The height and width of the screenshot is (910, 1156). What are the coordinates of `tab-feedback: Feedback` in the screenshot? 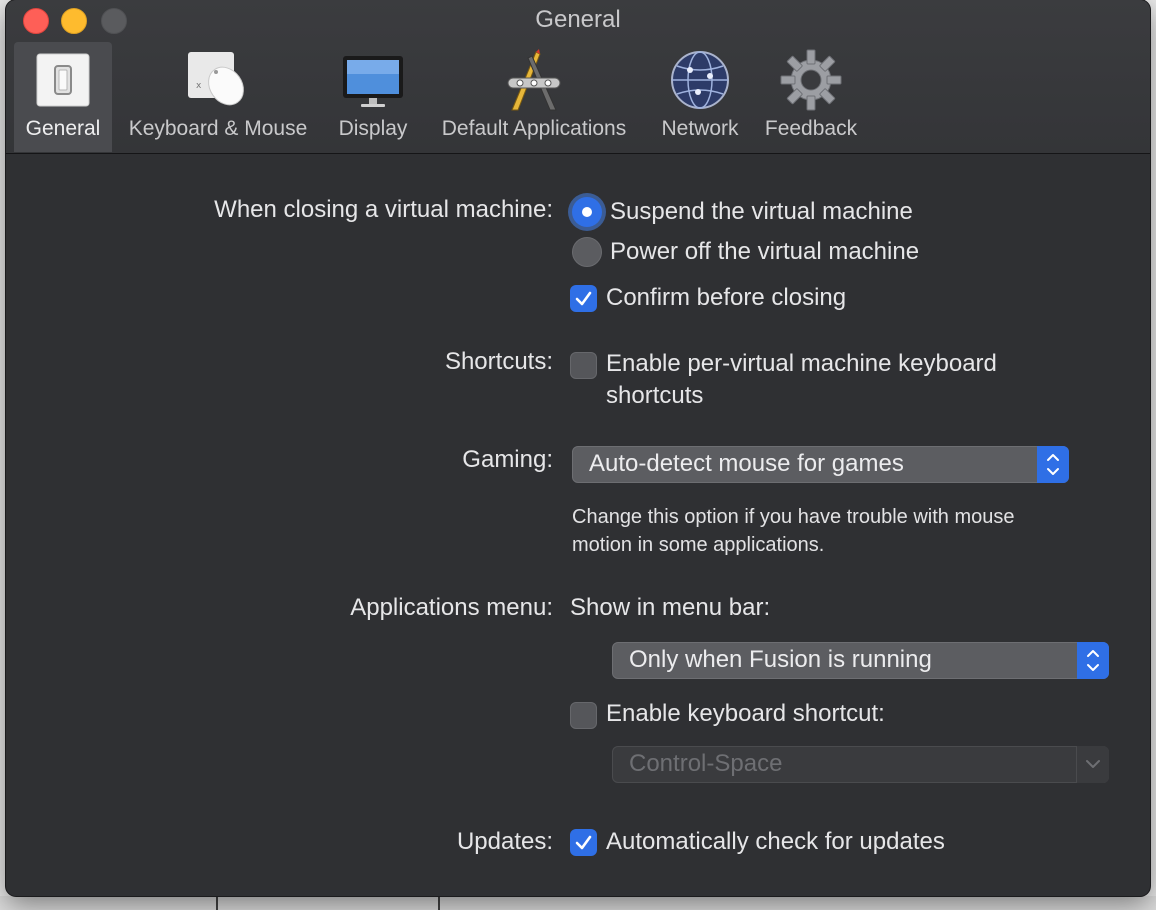 It's located at (811, 97).